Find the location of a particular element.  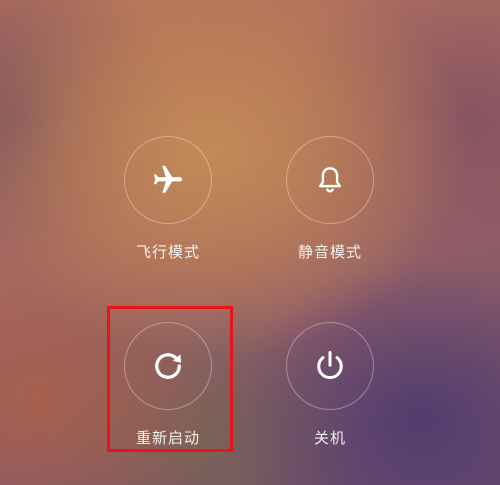

restart-button is located at coordinates (168, 366).